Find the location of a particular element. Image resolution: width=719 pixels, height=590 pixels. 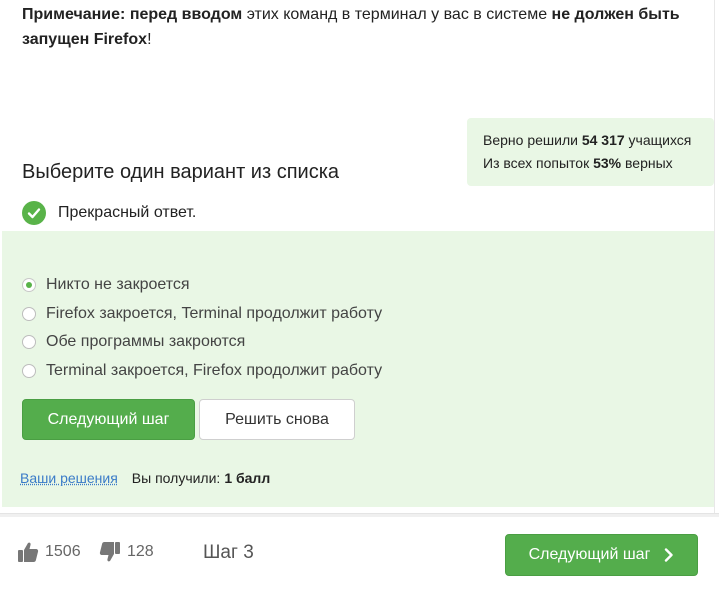

note-prefix: Примечание: is located at coordinates (74, 14).